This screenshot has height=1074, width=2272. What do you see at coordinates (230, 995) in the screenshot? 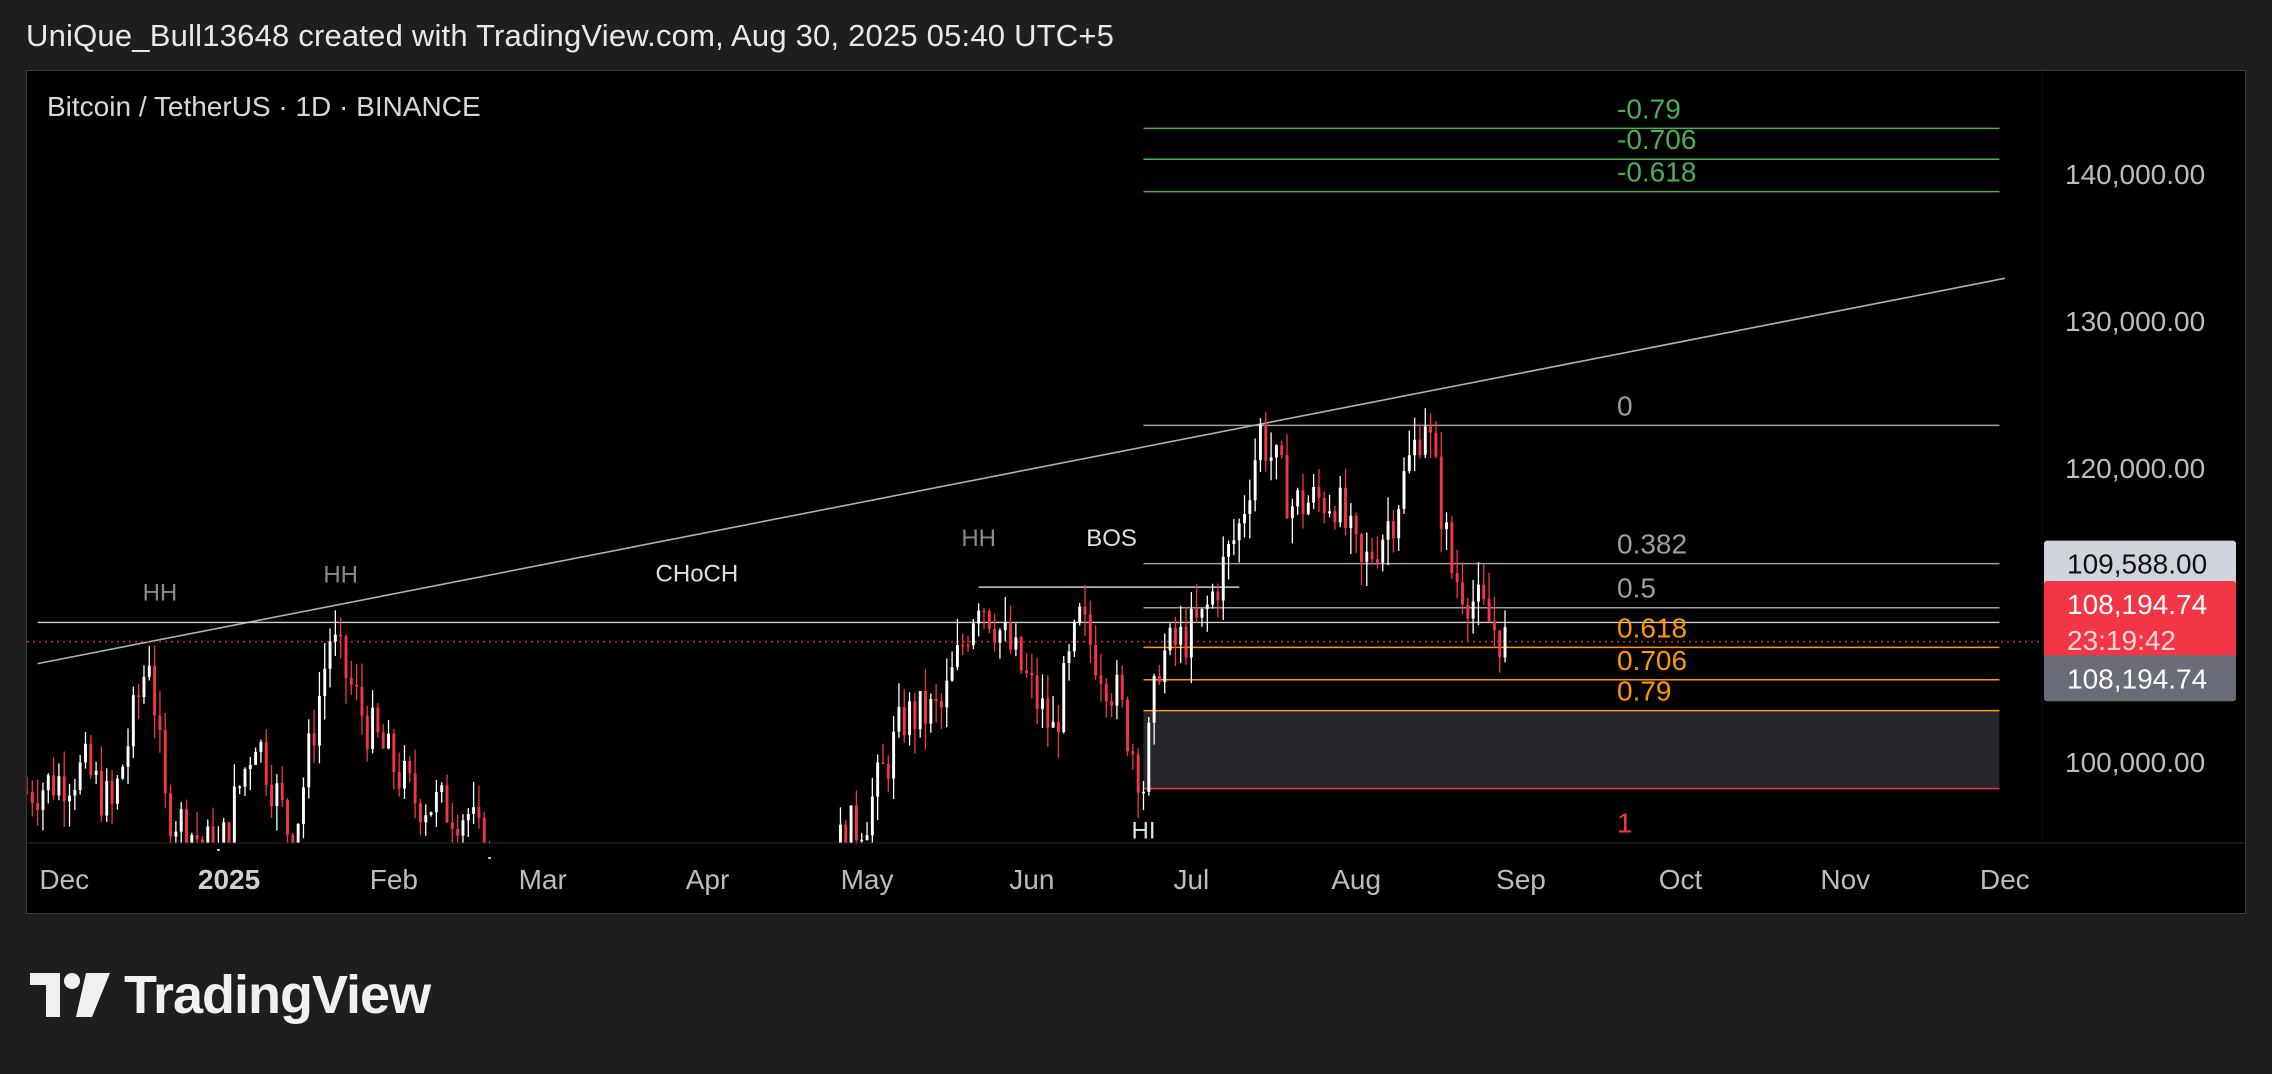
I see `tradingview-logo: TradingView` at bounding box center [230, 995].